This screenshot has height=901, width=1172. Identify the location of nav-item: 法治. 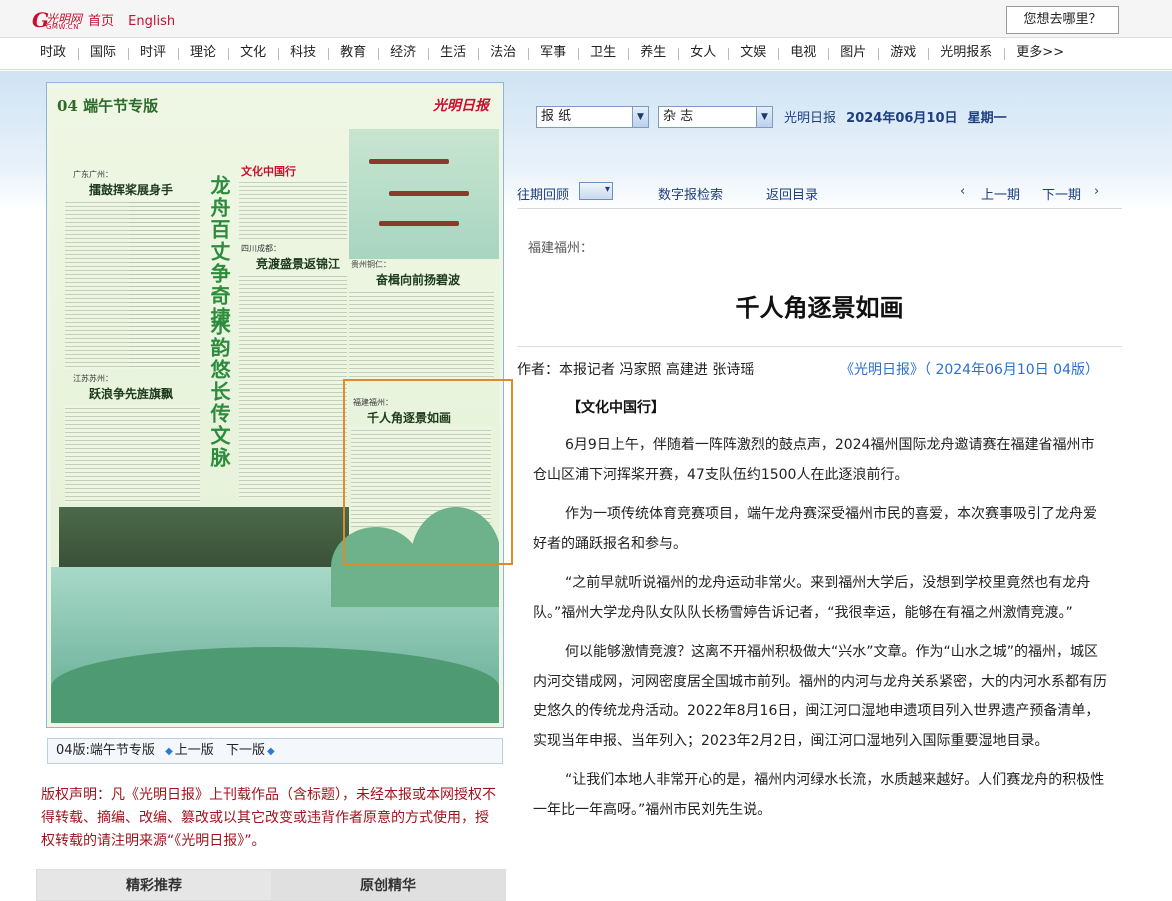
(503, 53).